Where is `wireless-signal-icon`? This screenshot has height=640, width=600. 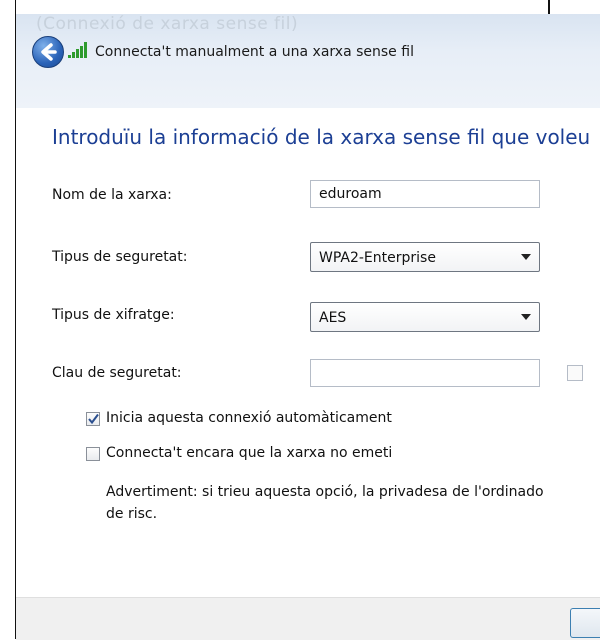 wireless-signal-icon is located at coordinates (77, 50).